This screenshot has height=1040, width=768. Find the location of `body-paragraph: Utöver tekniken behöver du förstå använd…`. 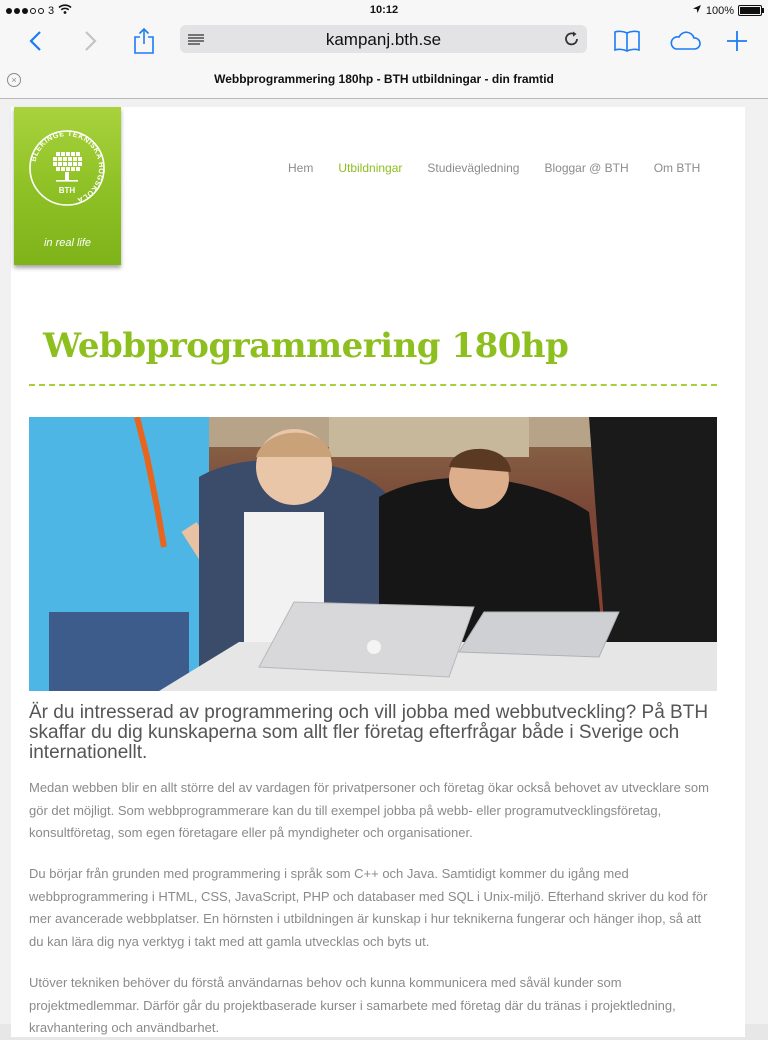

body-paragraph: Utöver tekniken behöver du förstå använd… is located at coordinates (352, 1005).